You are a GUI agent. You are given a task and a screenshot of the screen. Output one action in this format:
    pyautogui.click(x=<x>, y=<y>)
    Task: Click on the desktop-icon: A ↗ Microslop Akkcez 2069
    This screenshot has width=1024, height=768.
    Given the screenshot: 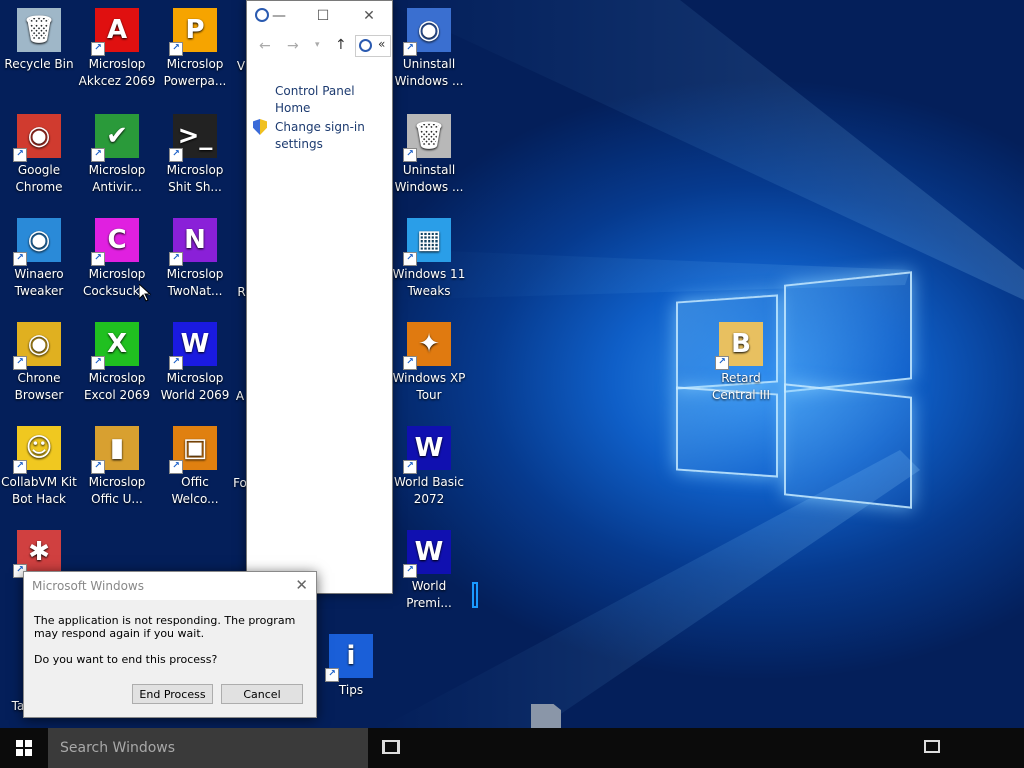 What is the action you would take?
    pyautogui.click(x=117, y=46)
    